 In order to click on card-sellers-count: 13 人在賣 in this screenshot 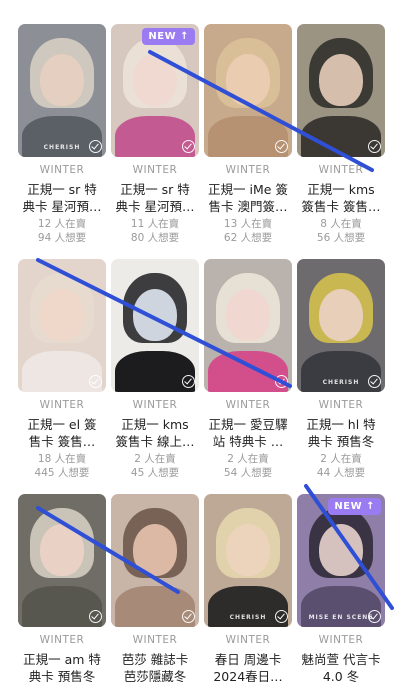, I will do `click(248, 224)`.